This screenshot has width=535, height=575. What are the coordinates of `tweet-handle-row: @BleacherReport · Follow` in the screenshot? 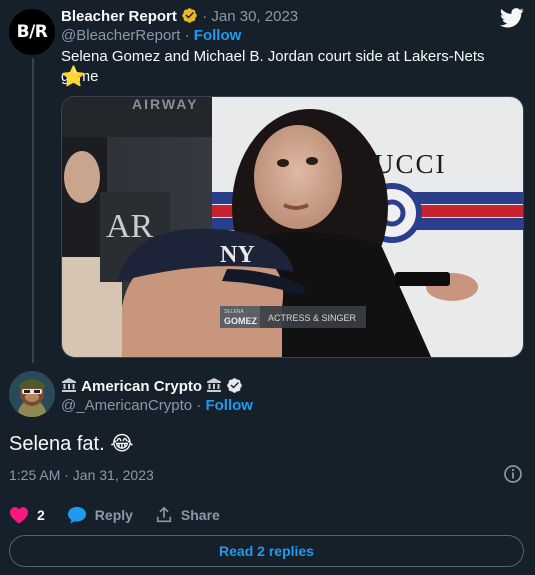 It's located at (151, 36).